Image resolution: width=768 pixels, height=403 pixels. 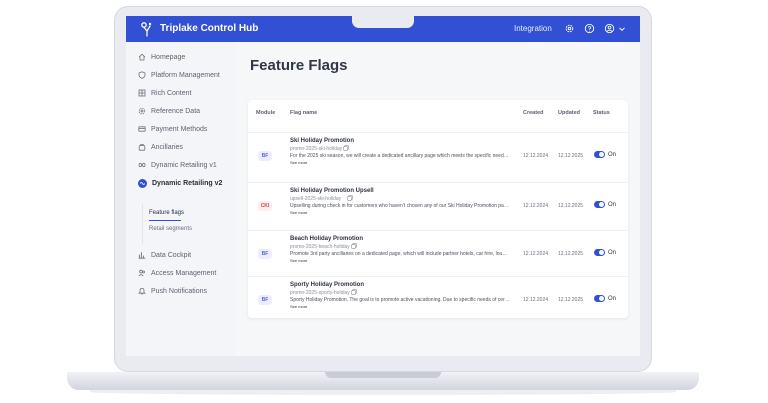 I want to click on sidebar-item-label: Reference Data, so click(x=176, y=111).